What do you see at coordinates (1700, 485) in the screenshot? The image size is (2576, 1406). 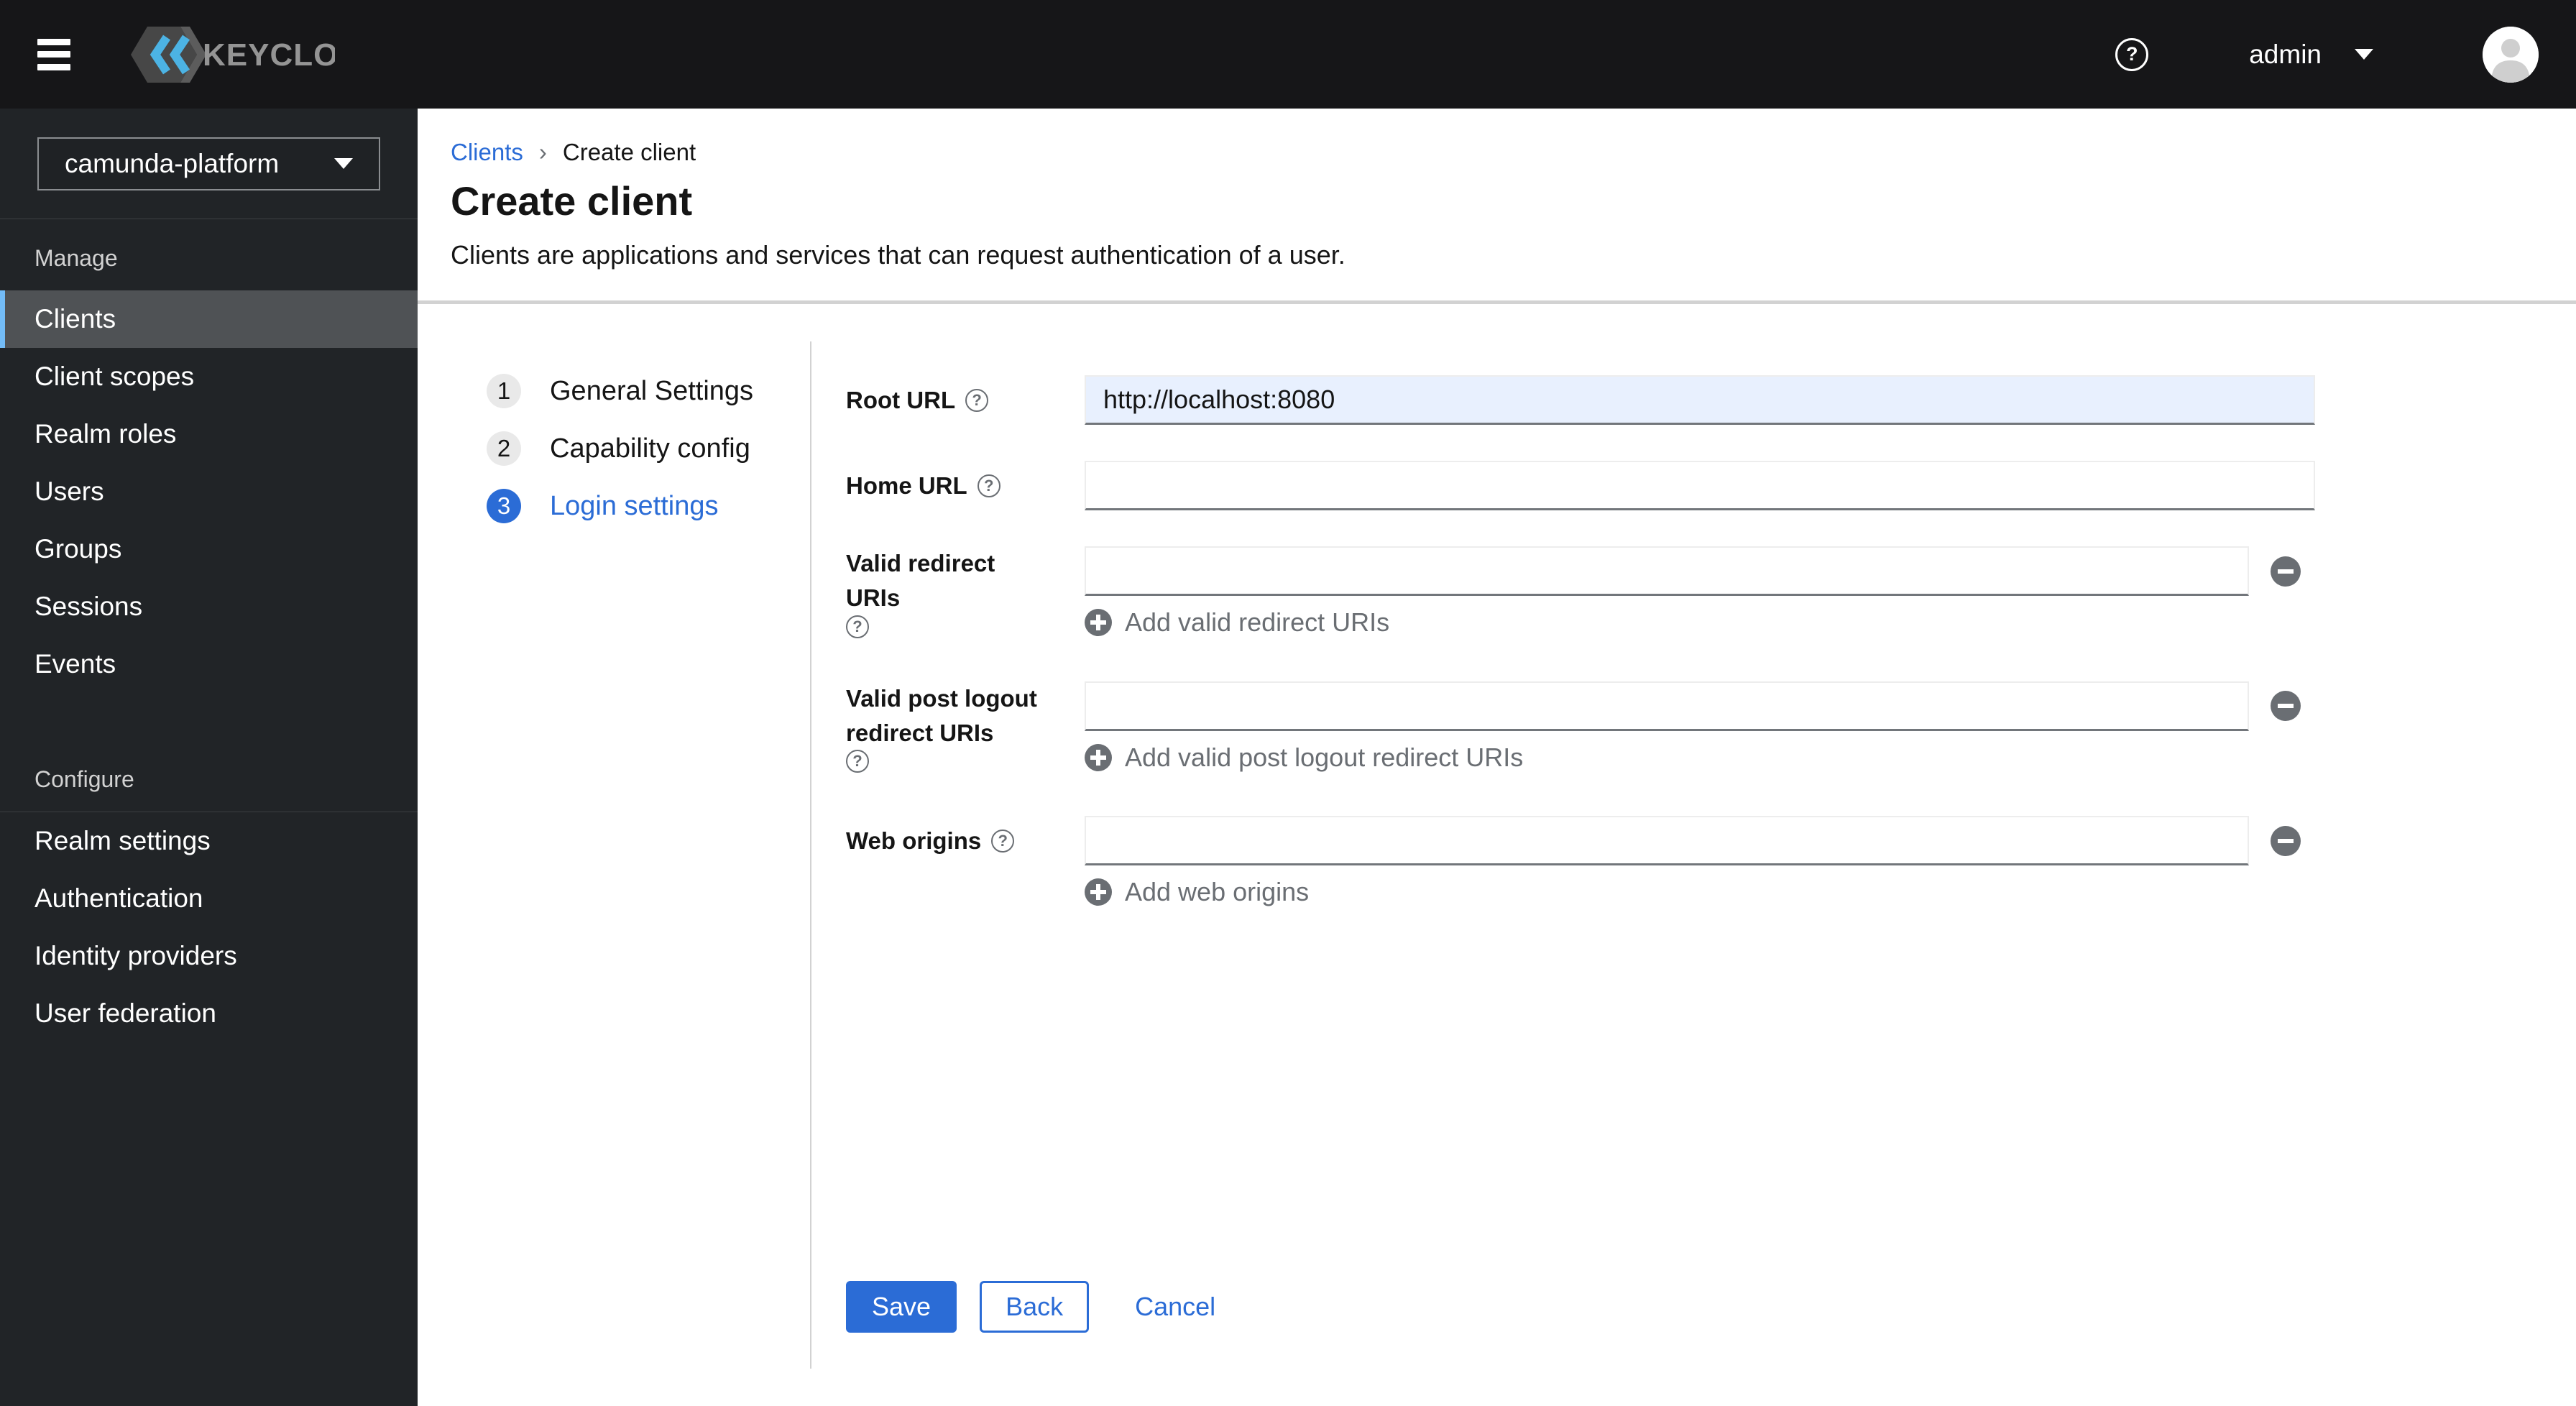 I see `home-url-input` at bounding box center [1700, 485].